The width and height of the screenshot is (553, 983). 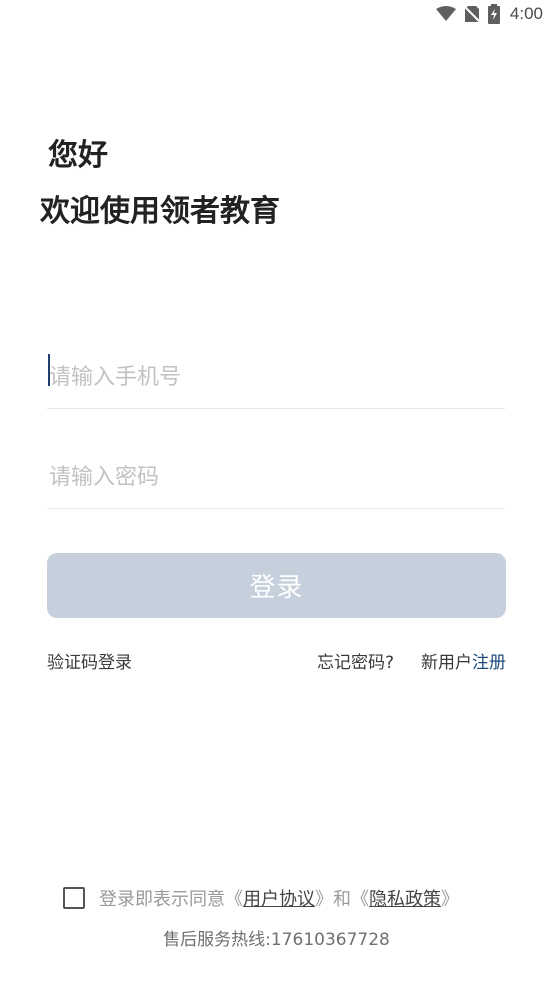 I want to click on no-sim-icon, so click(x=471, y=14).